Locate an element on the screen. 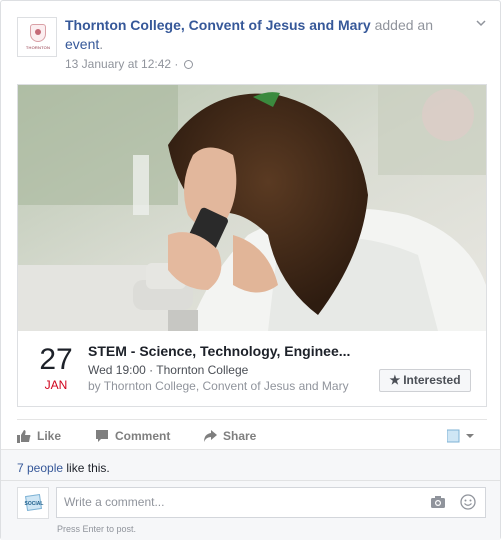 This screenshot has height=541, width=501. avatar-label: SOCIAL is located at coordinates (34, 504).